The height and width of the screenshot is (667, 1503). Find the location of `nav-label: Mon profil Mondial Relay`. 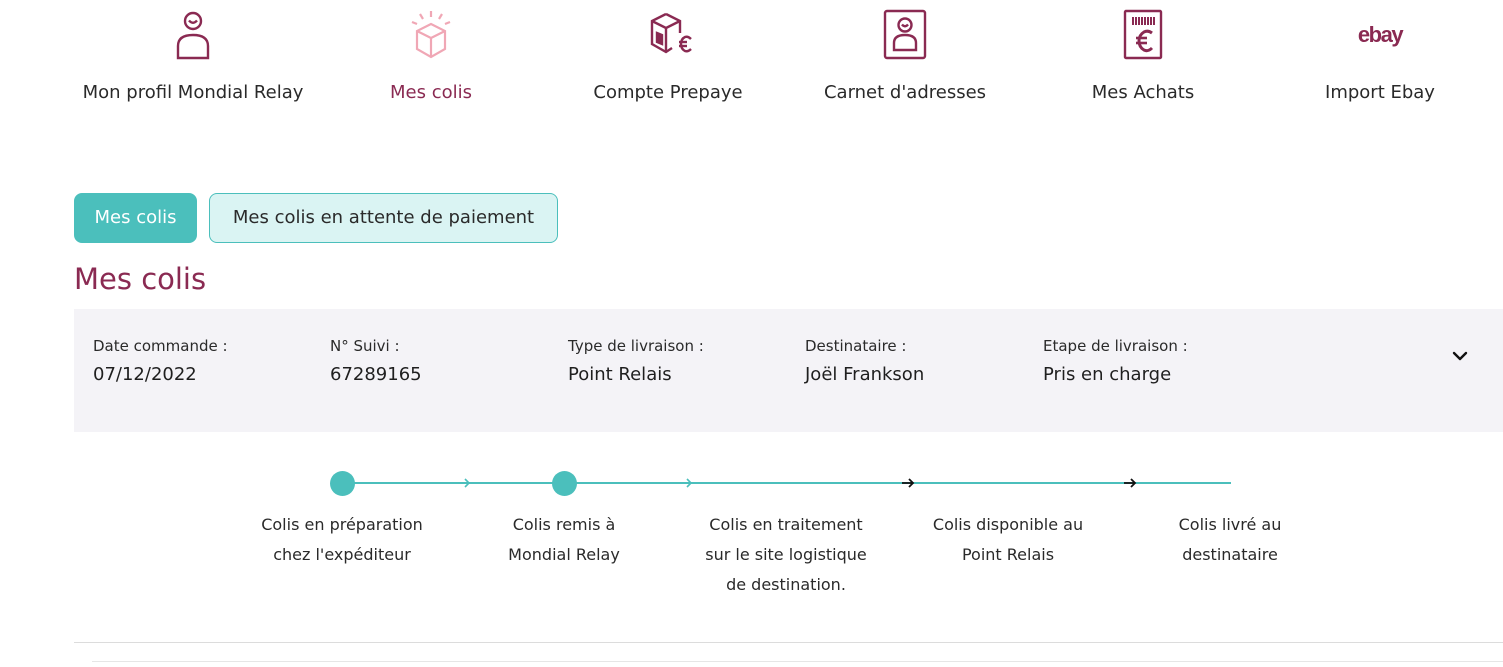

nav-label: Mon profil Mondial Relay is located at coordinates (193, 92).